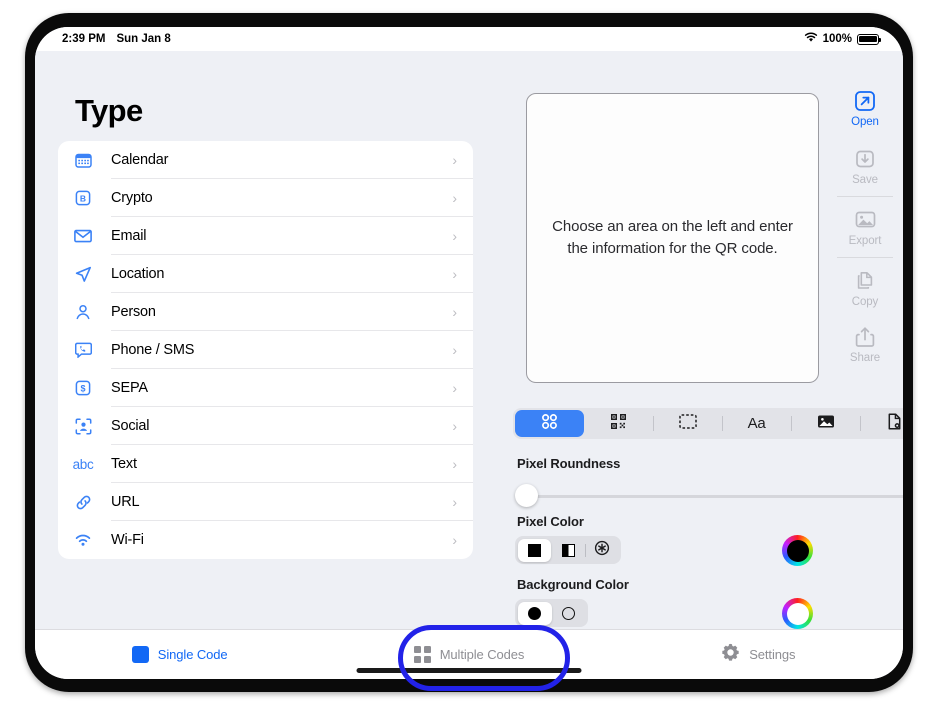  What do you see at coordinates (865, 358) in the screenshot?
I see `action-label: Share` at bounding box center [865, 358].